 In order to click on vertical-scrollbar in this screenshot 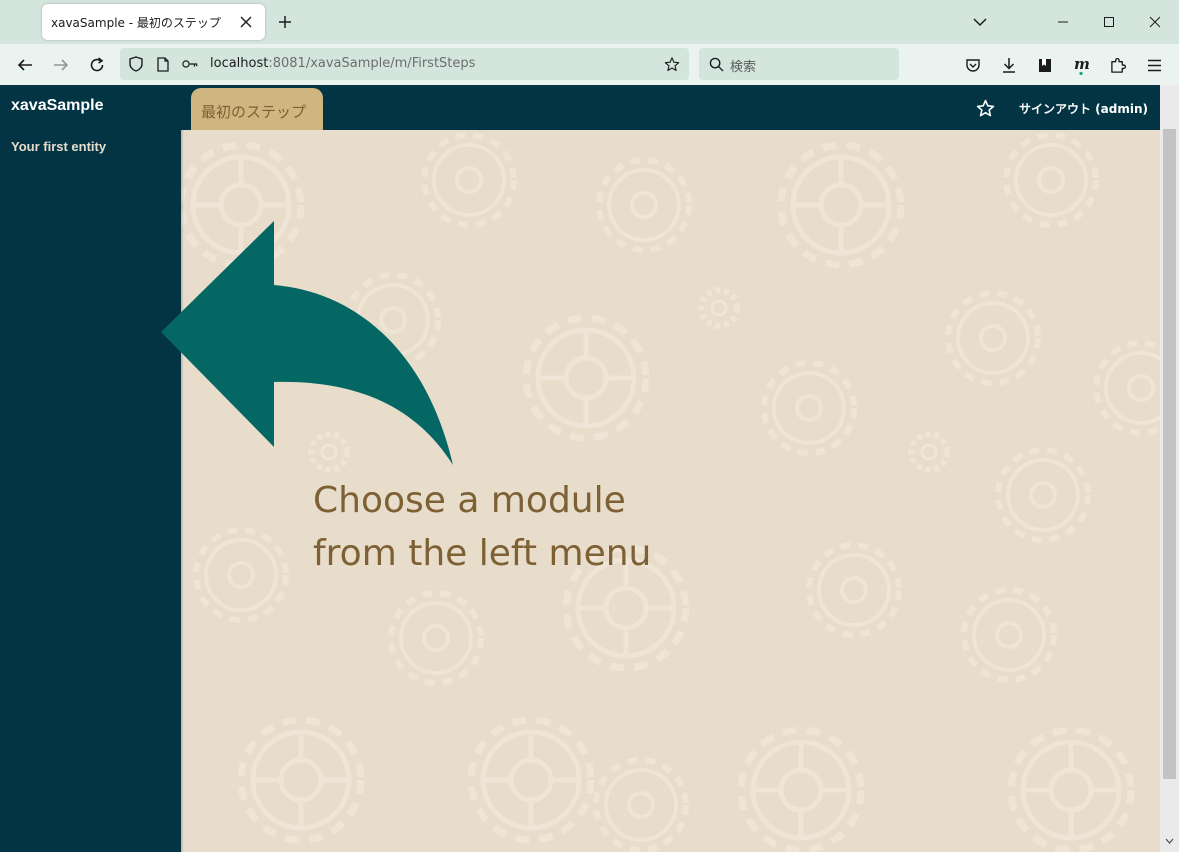, I will do `click(1169, 468)`.